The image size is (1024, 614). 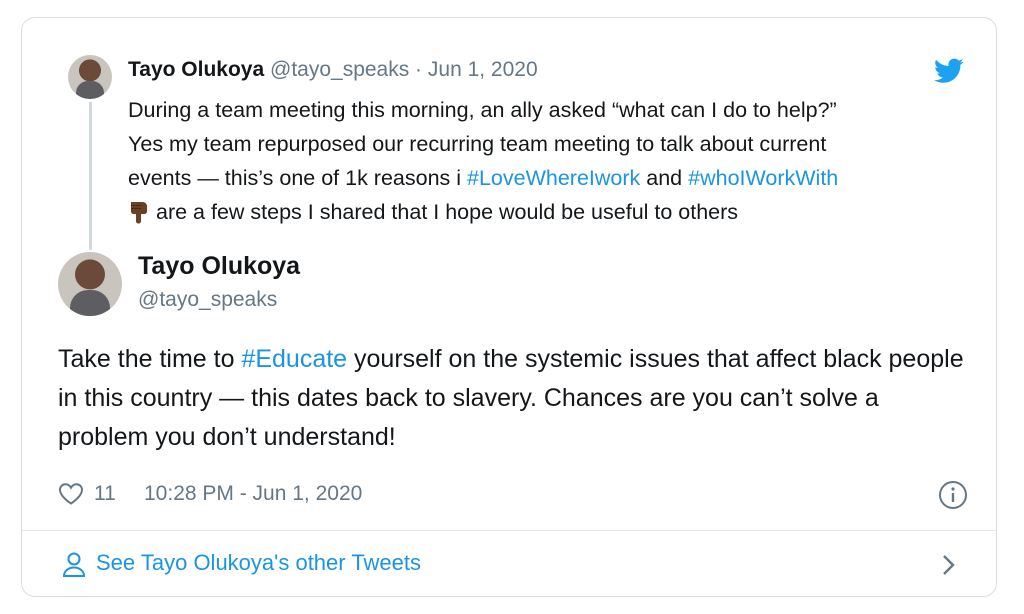 What do you see at coordinates (258, 563) in the screenshot?
I see `see-other-tweets-link: See Tayo Olukoya's other Tweets` at bounding box center [258, 563].